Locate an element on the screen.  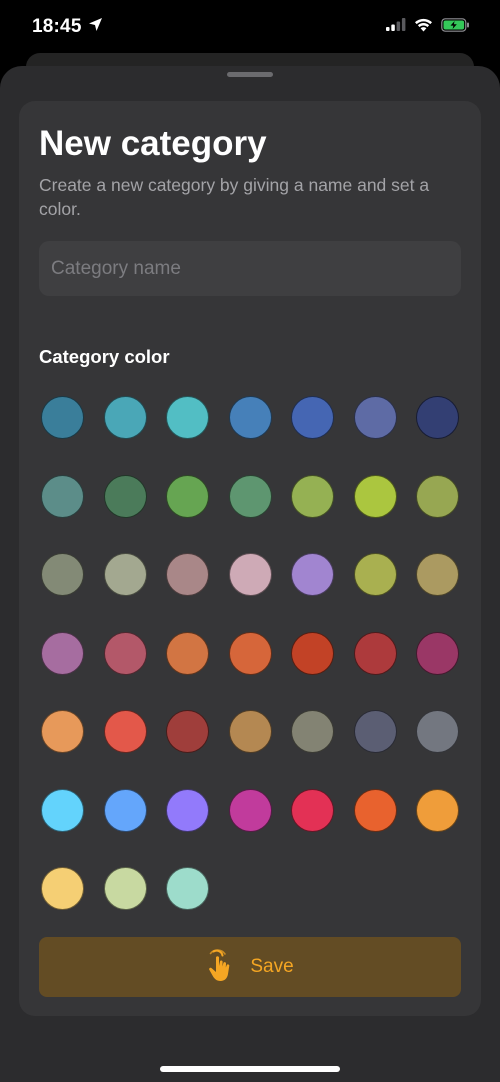
tap-hand-icon is located at coordinates (221, 967).